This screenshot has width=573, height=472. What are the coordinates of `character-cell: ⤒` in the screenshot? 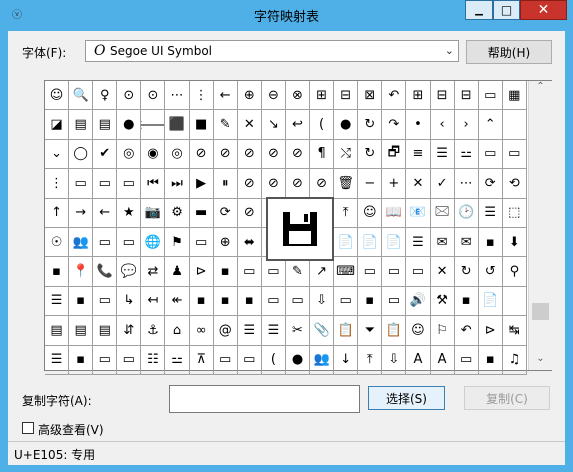 It's located at (370, 360).